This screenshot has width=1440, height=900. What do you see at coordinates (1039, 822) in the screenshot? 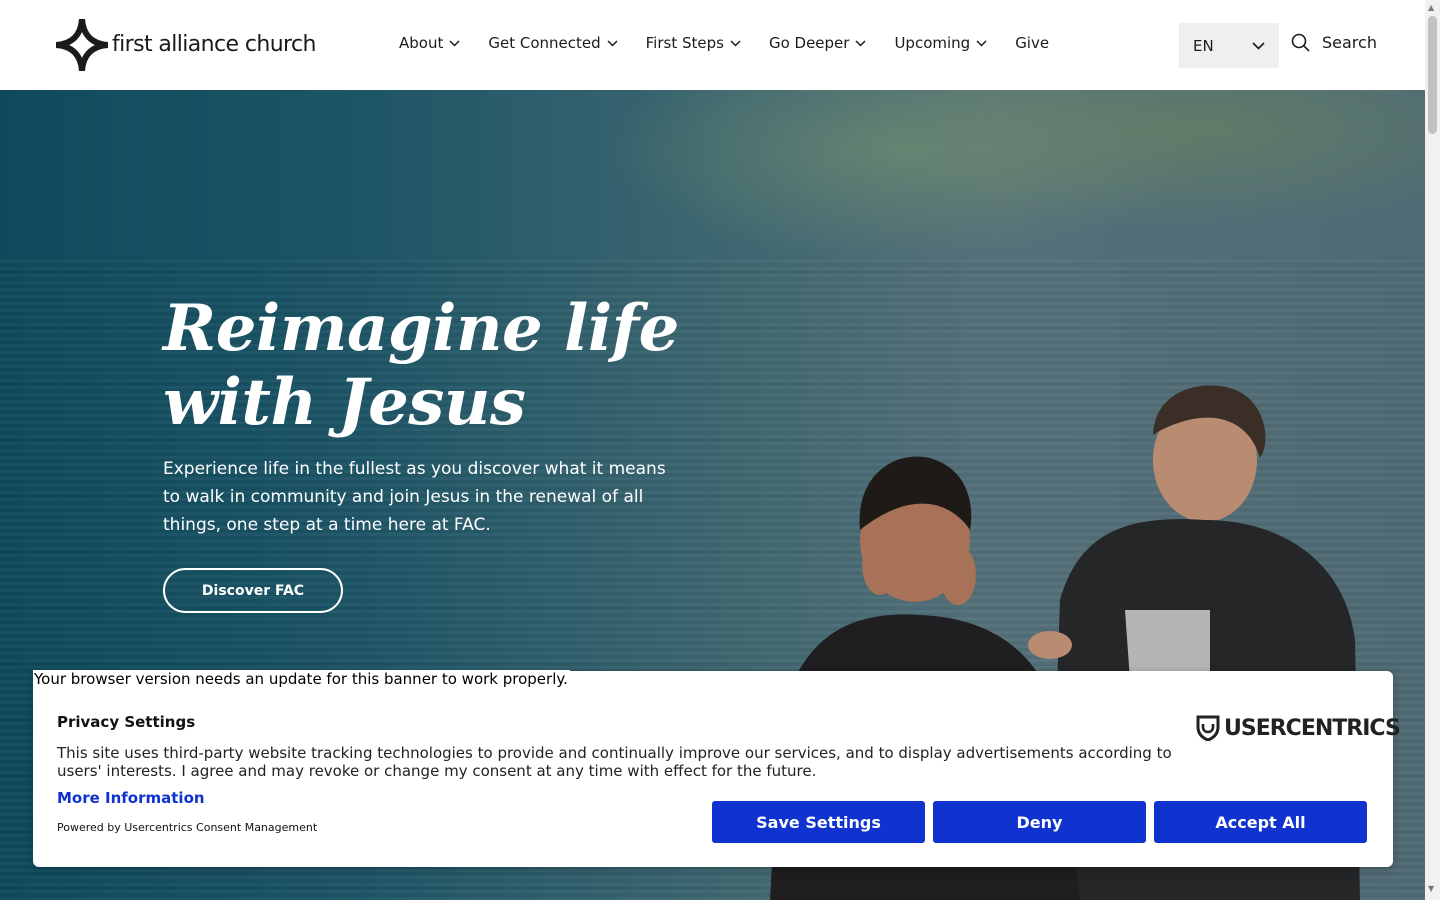
I see `deny-button: Deny` at bounding box center [1039, 822].